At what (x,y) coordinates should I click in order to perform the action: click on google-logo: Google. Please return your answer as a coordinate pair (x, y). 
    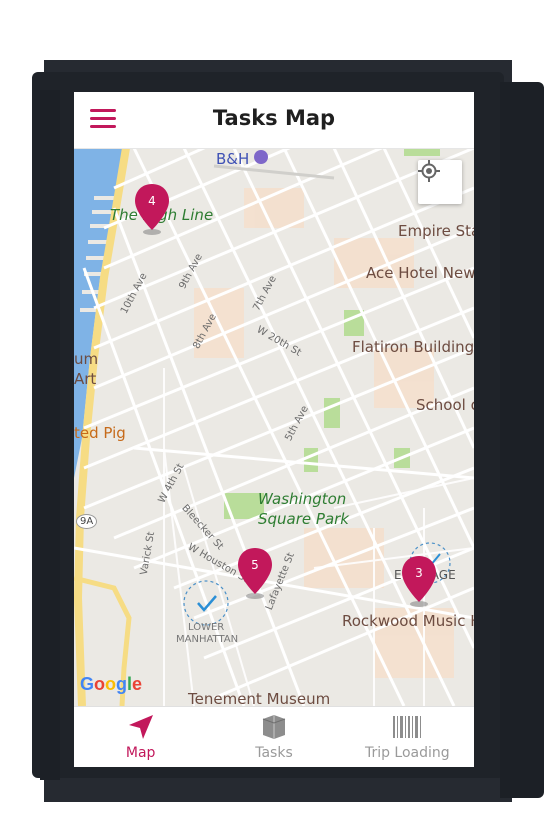
    Looking at the image, I should click on (111, 684).